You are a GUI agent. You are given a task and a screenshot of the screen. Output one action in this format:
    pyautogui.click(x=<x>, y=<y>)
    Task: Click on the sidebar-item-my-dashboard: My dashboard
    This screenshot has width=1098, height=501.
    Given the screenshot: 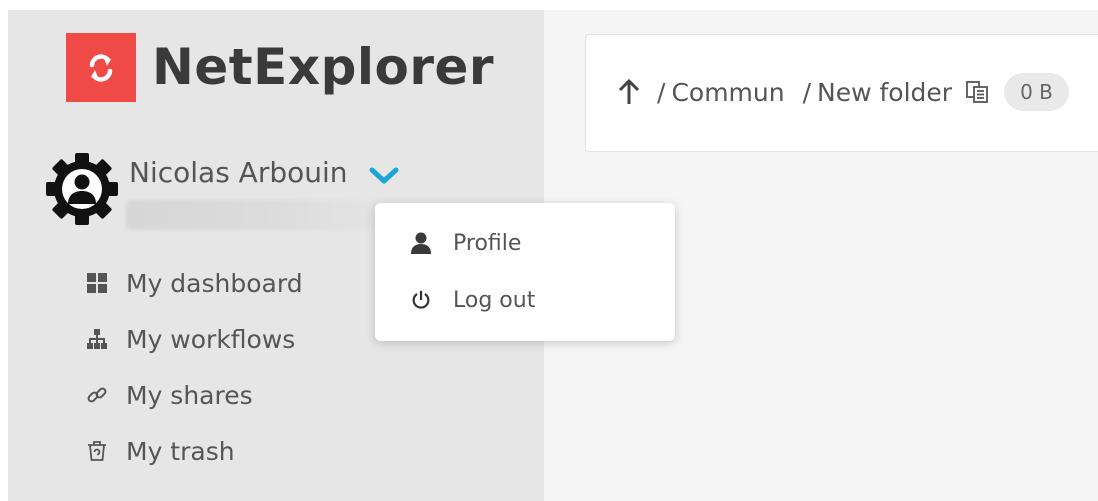 What is the action you would take?
    pyautogui.click(x=193, y=283)
    